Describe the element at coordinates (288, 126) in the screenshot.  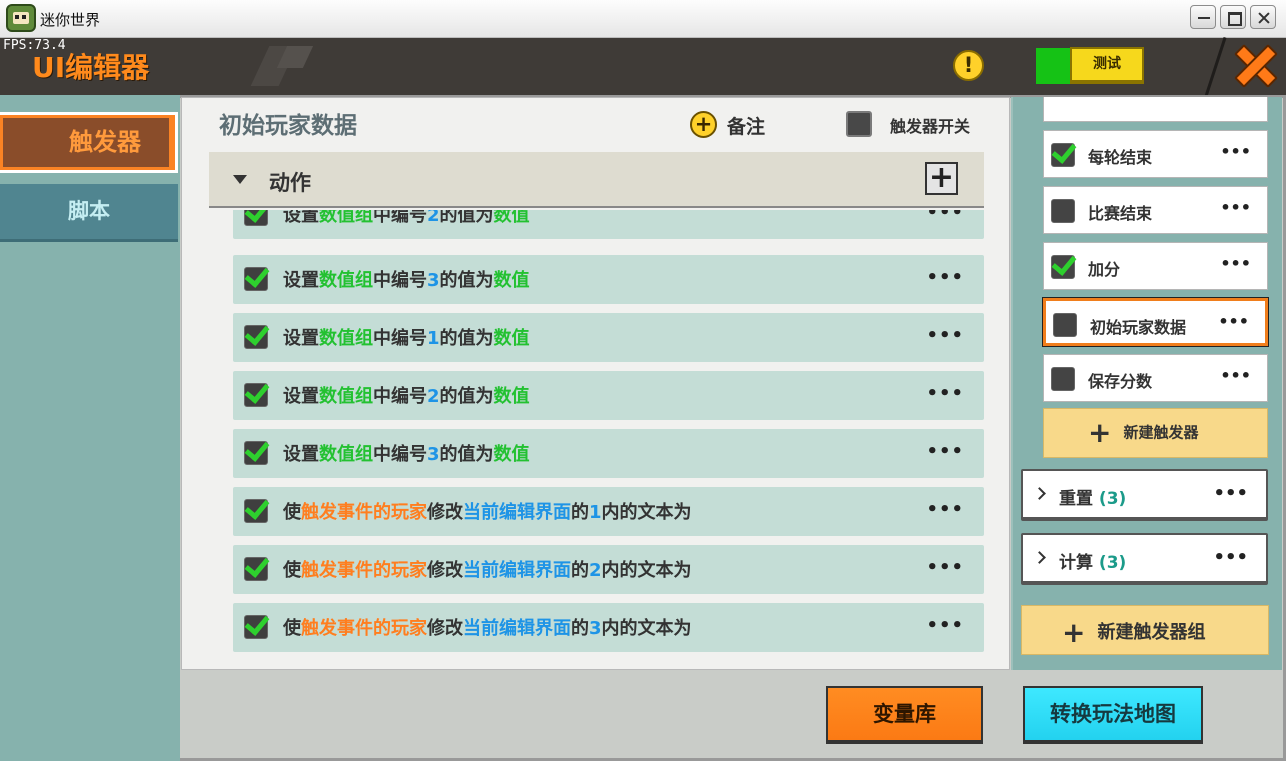
I see `trigger-title: 初始玩家数据` at that location.